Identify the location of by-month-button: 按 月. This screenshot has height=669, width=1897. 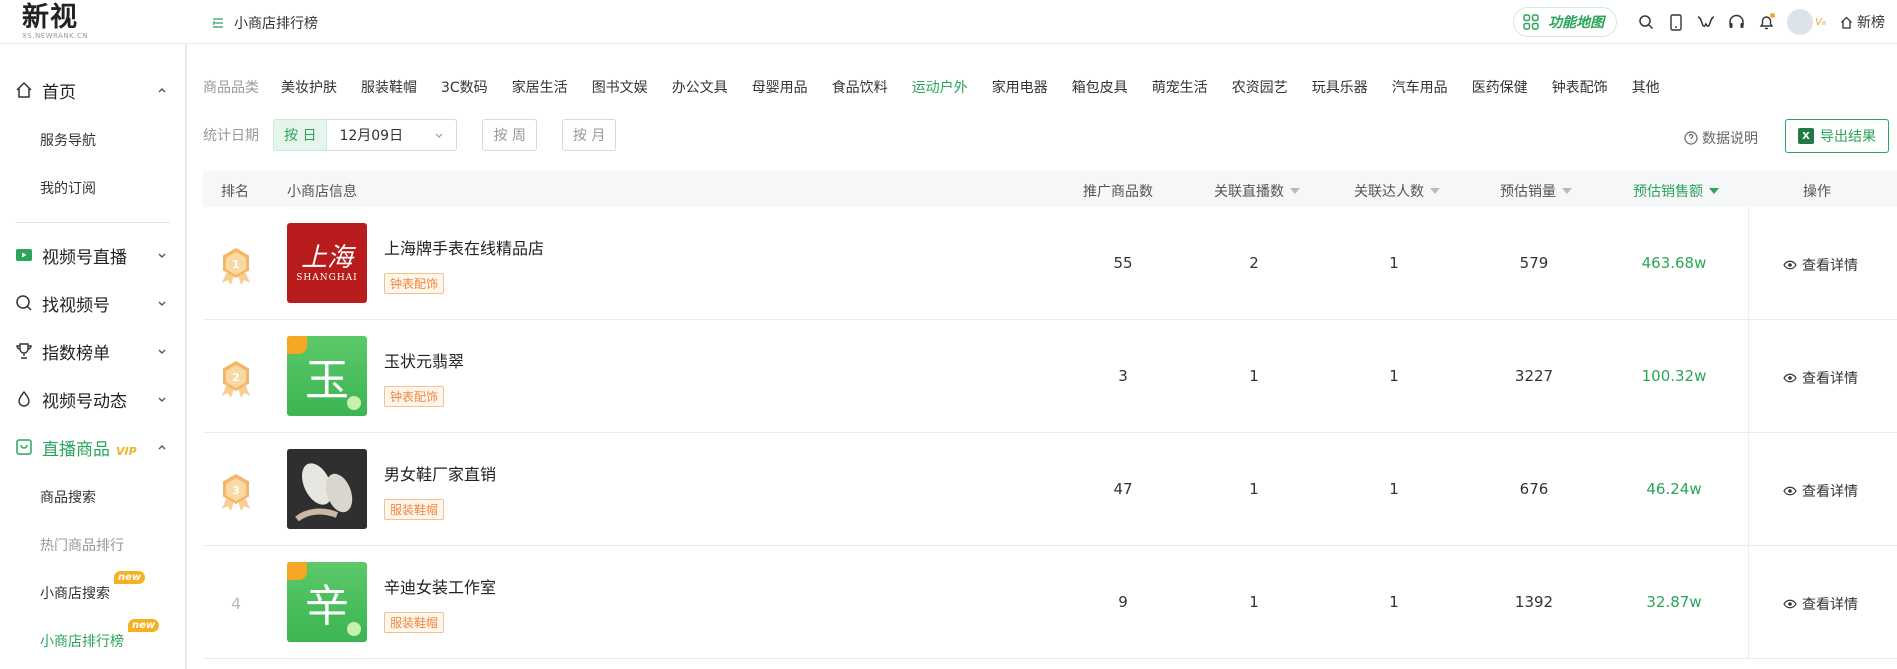
(589, 135).